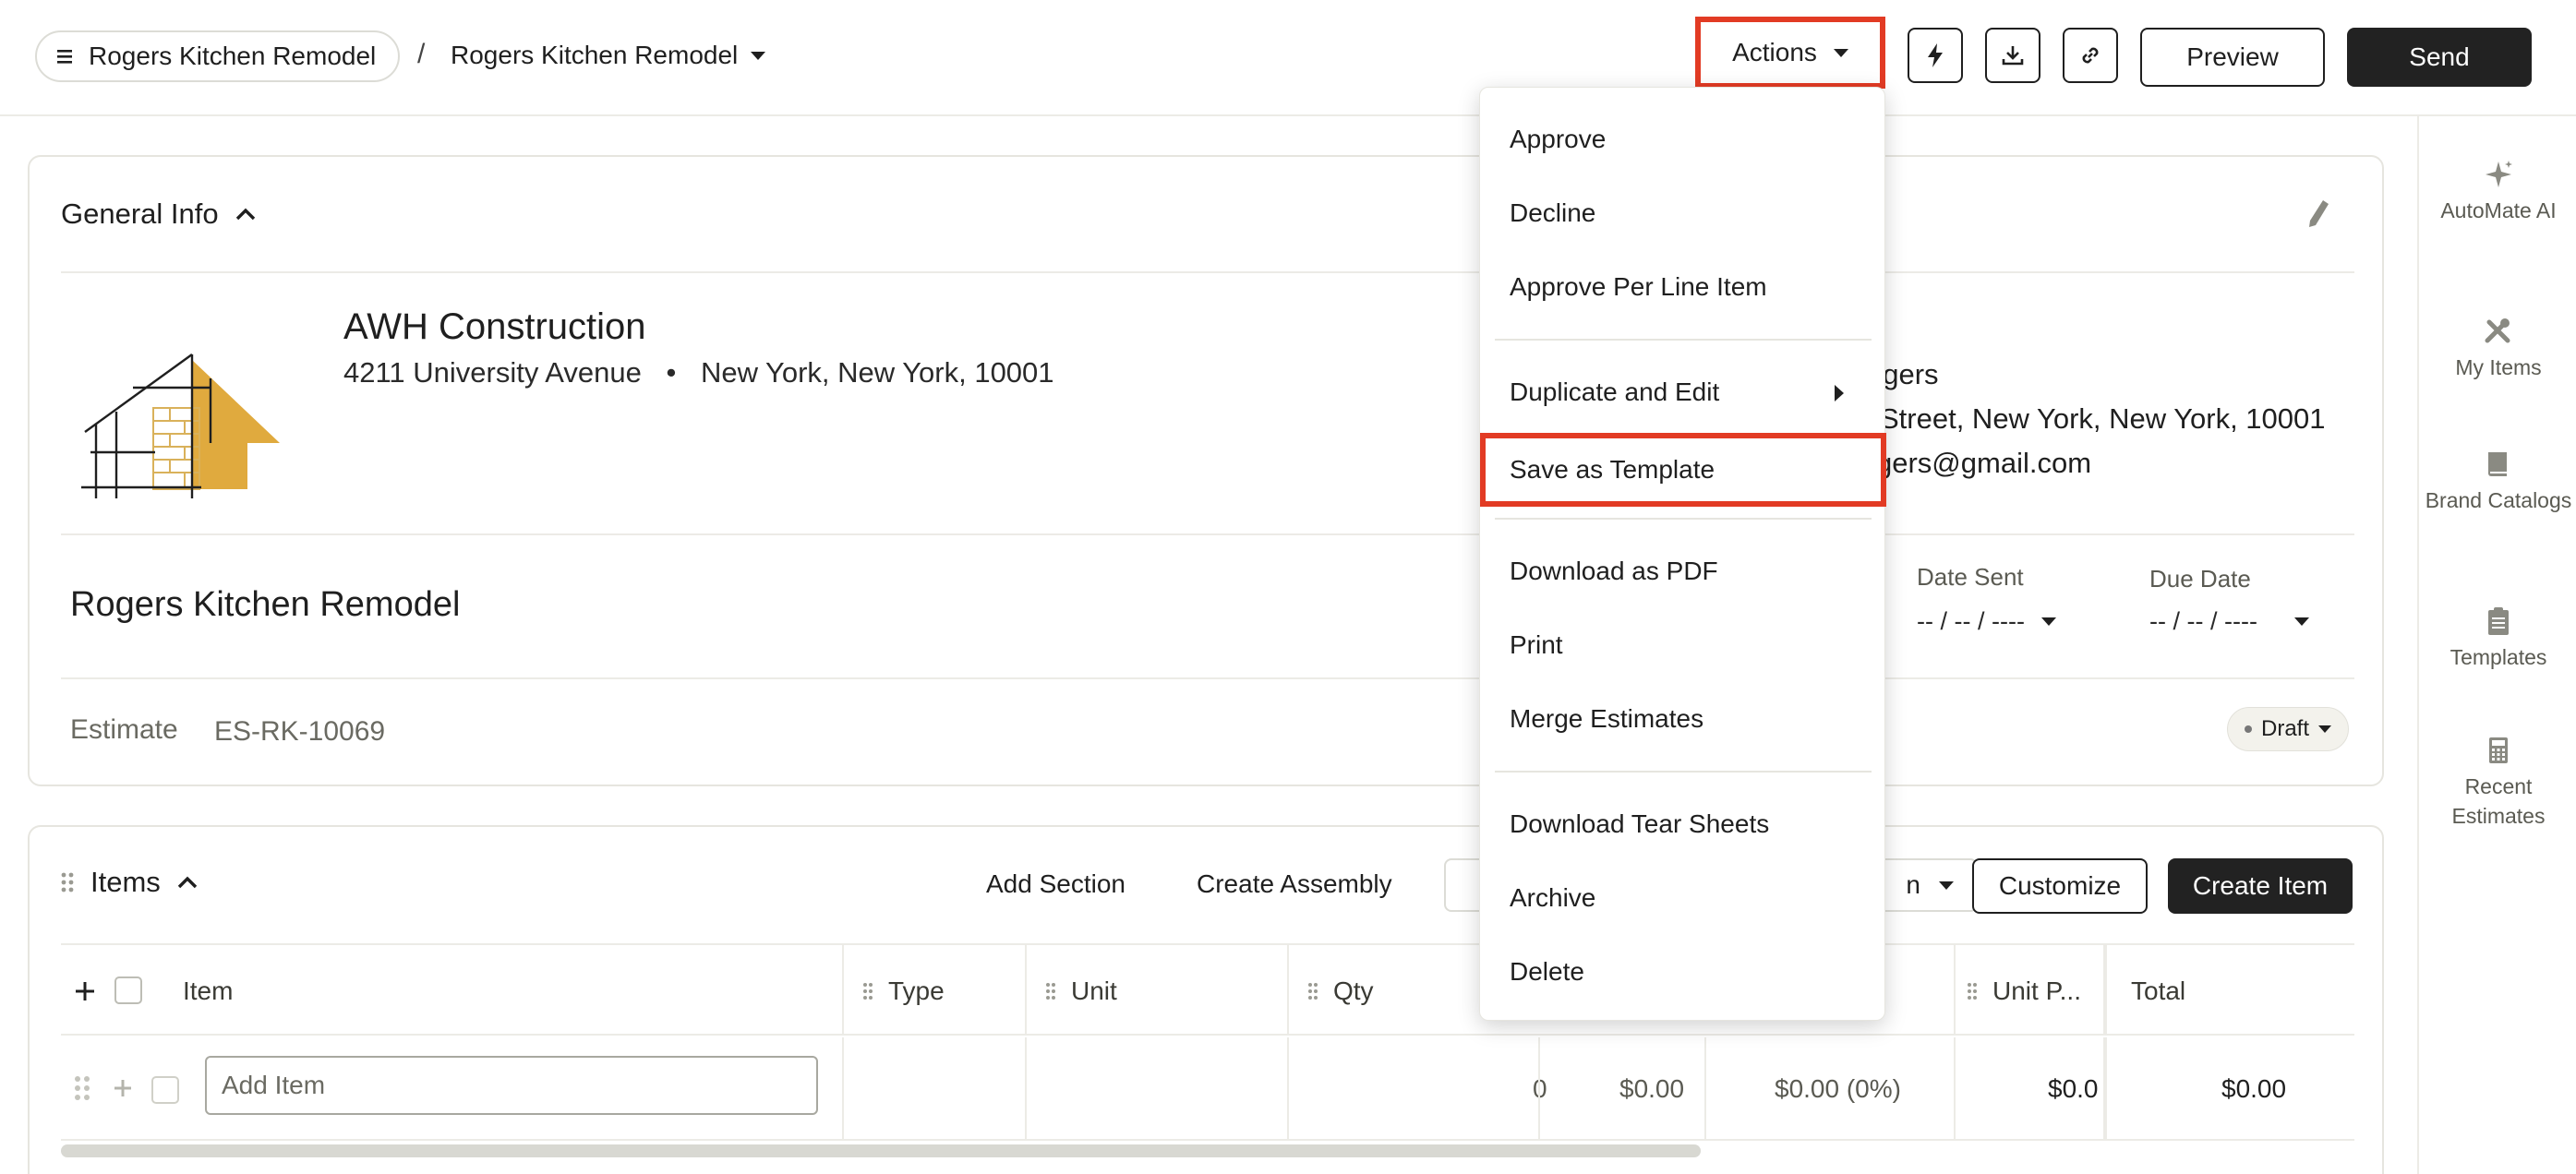  Describe the element at coordinates (511, 1085) in the screenshot. I see `add-item-input` at that location.